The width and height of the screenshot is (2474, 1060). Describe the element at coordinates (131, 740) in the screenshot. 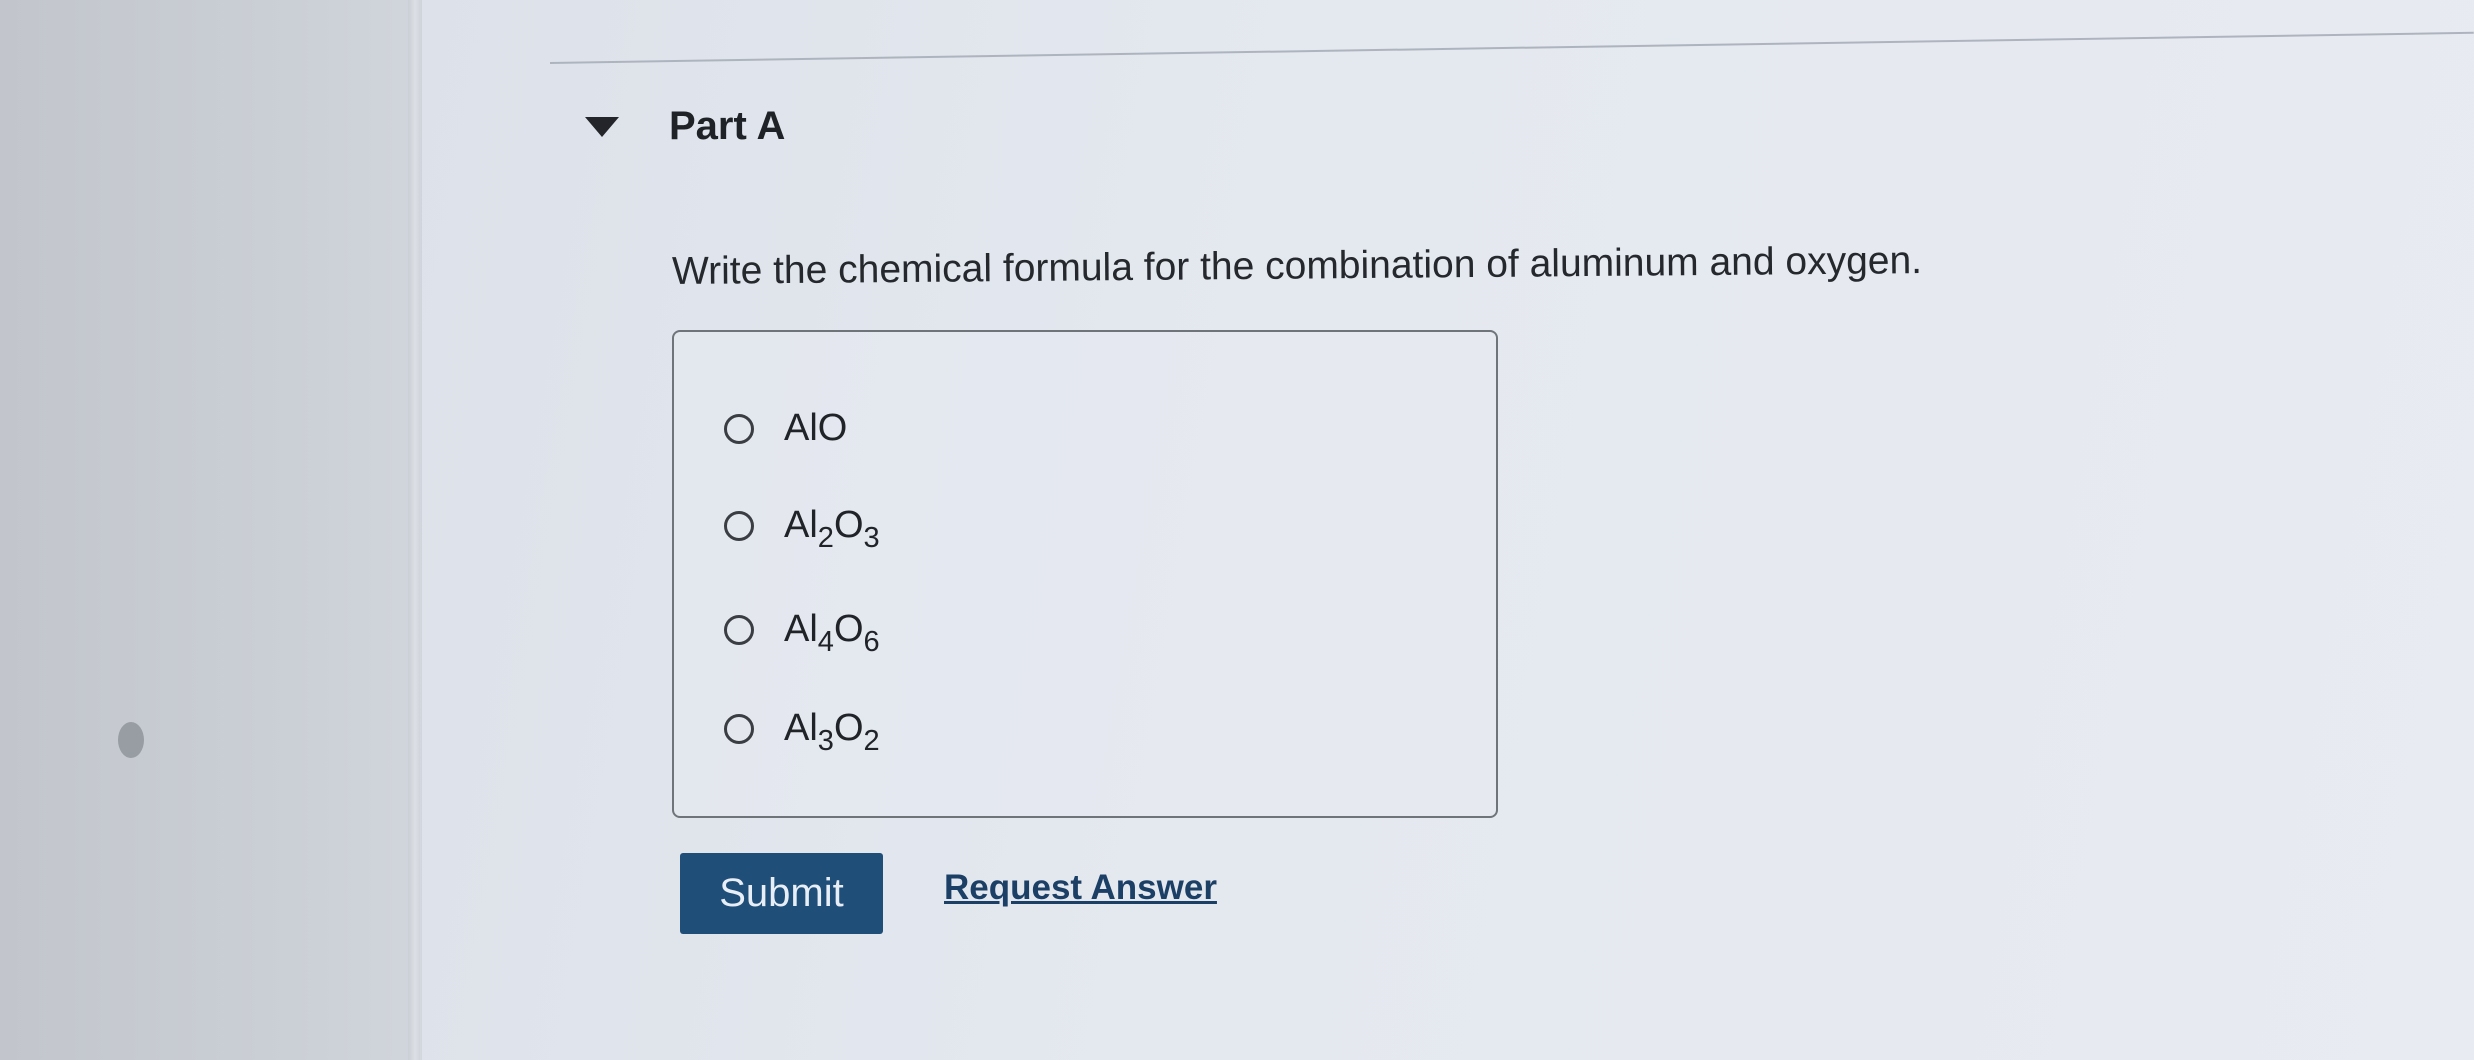

I see `dust-mark` at that location.